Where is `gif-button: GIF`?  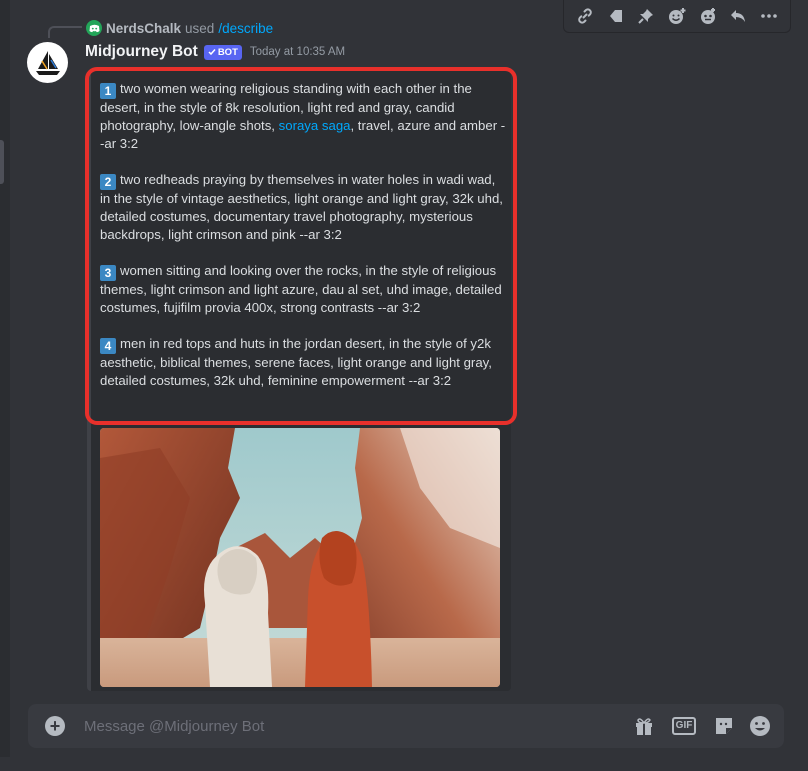
gif-button: GIF is located at coordinates (684, 726).